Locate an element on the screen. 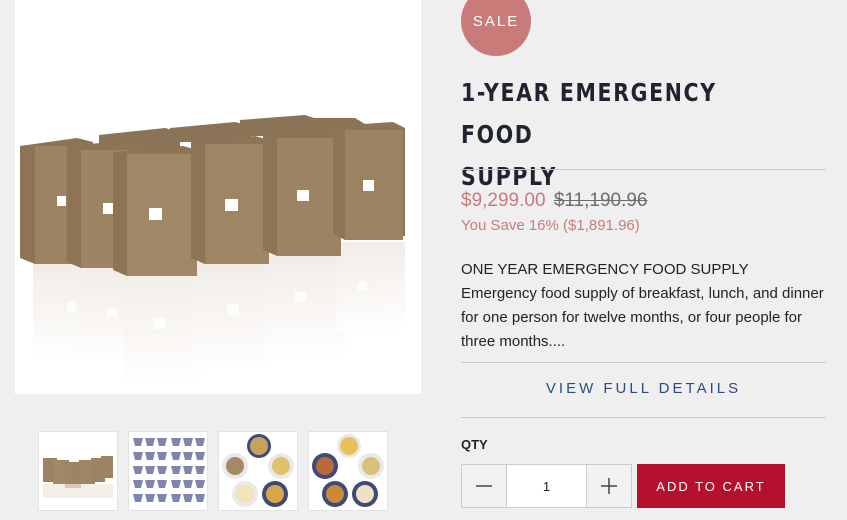  add-to-cart-button: ADD TO CART is located at coordinates (711, 486).